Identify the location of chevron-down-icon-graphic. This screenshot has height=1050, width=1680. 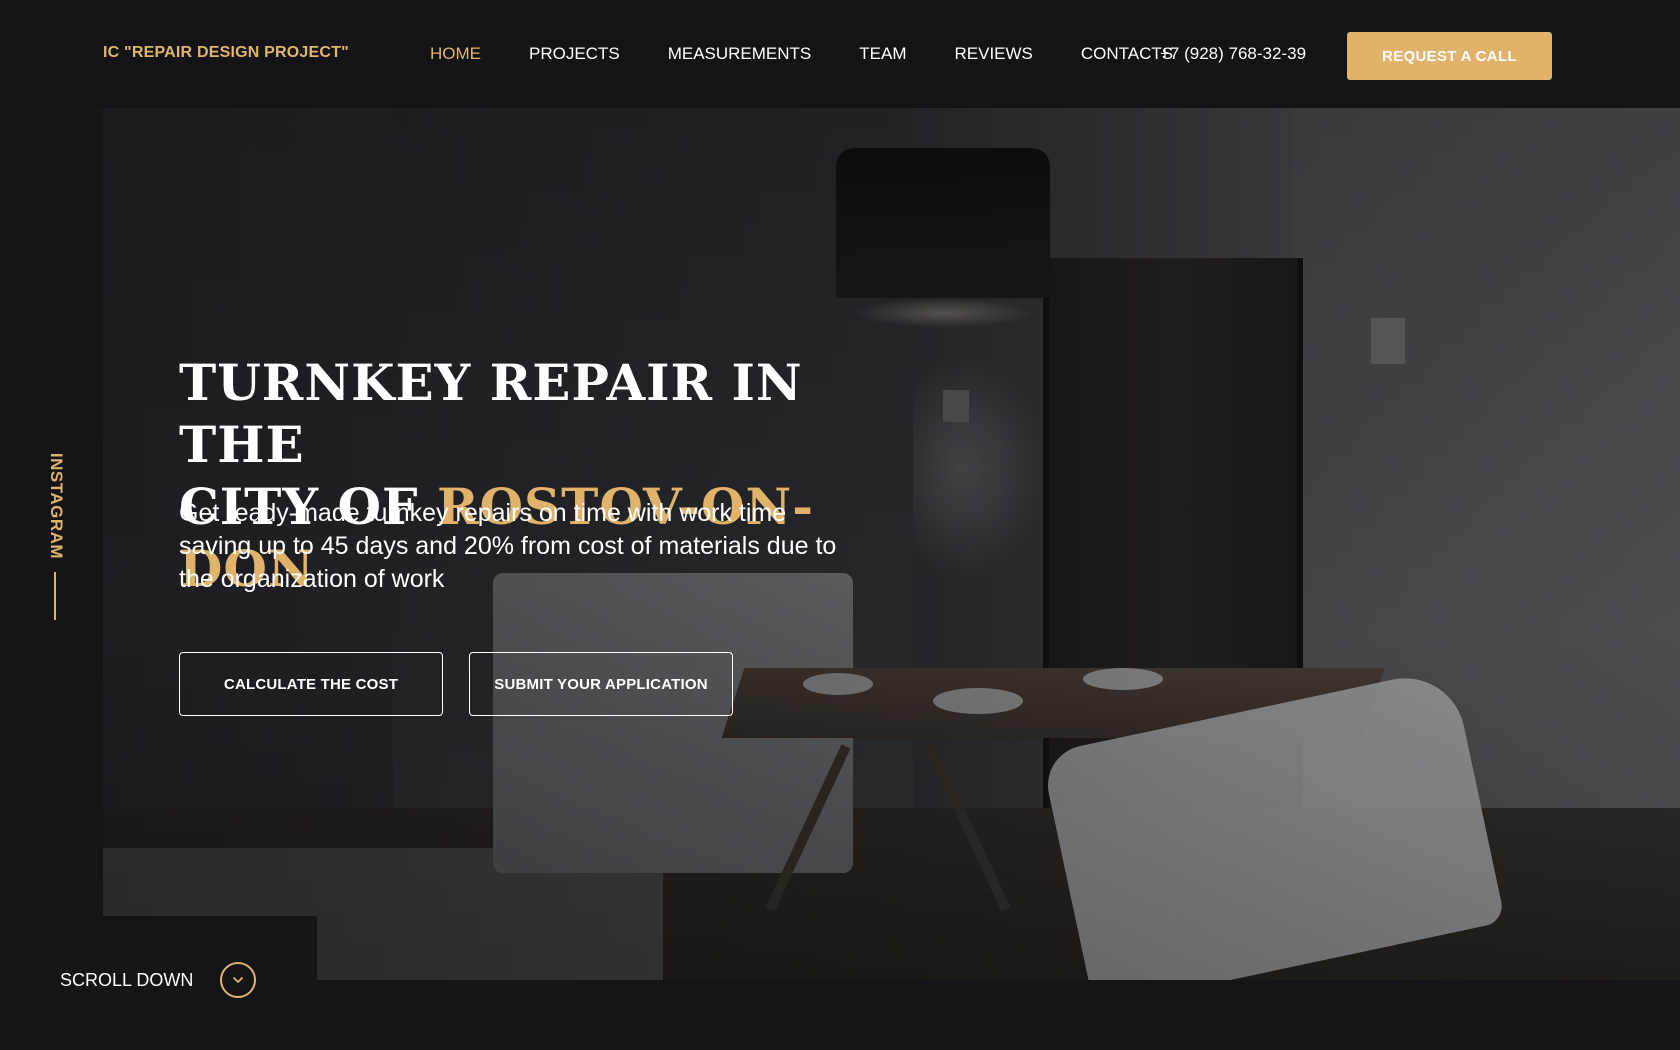
(238, 980).